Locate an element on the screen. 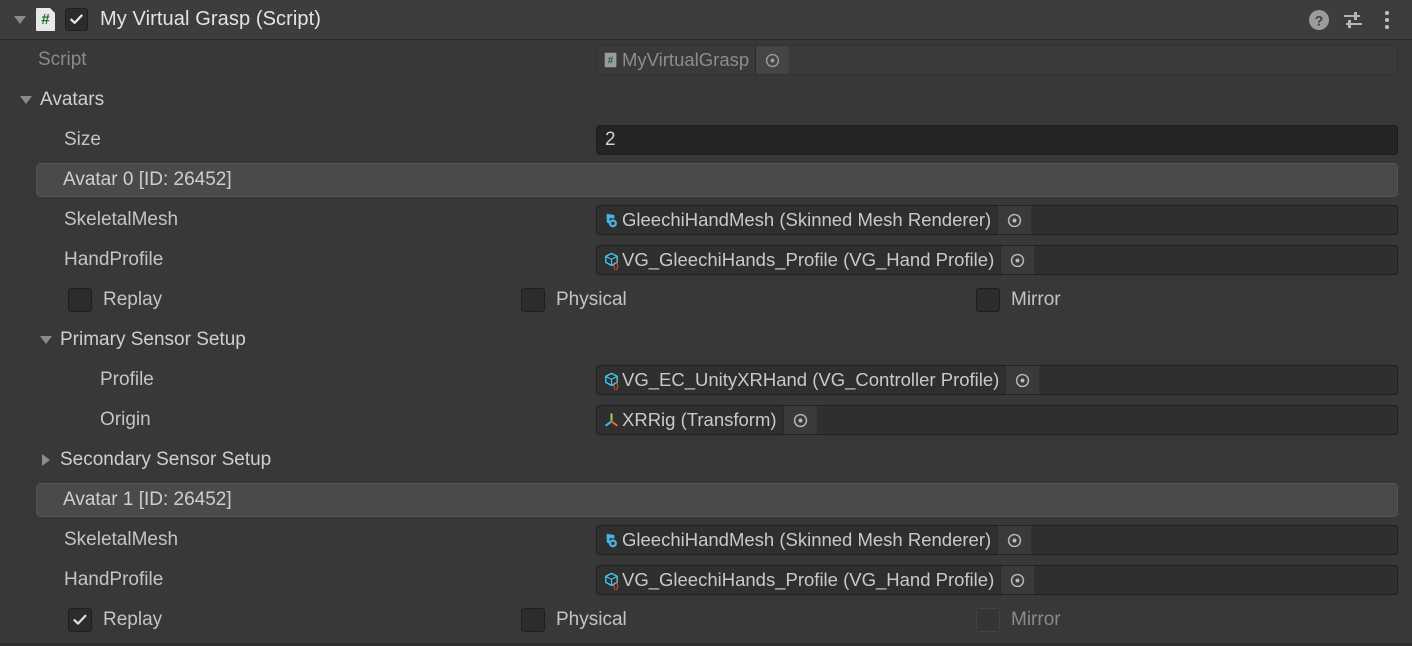 Image resolution: width=1412 pixels, height=646 pixels. avatar-0-primary-origin-object-picker is located at coordinates (799, 420).